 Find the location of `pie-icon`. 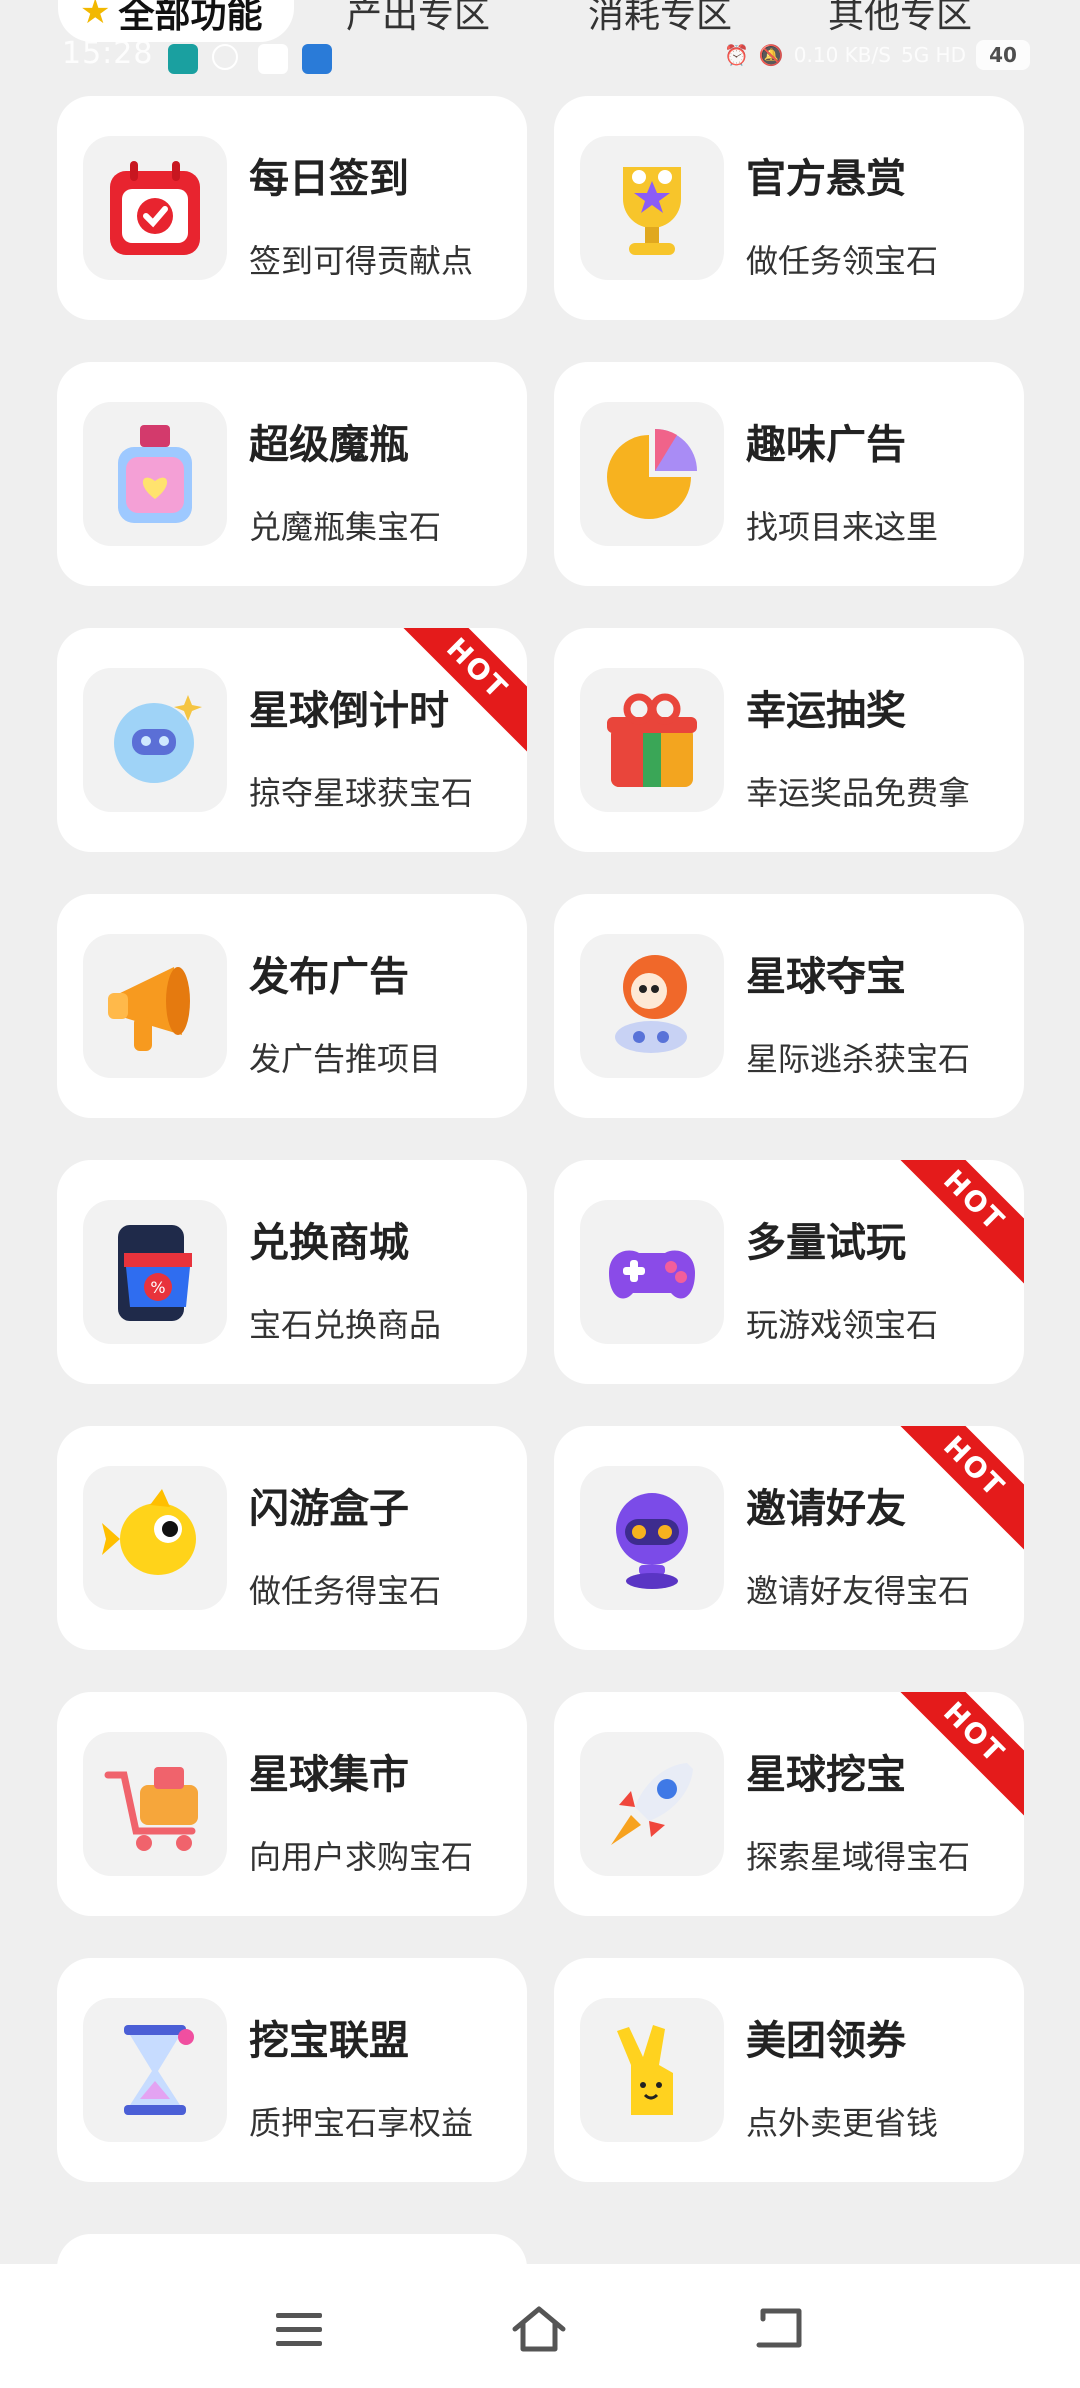

pie-icon is located at coordinates (652, 474).